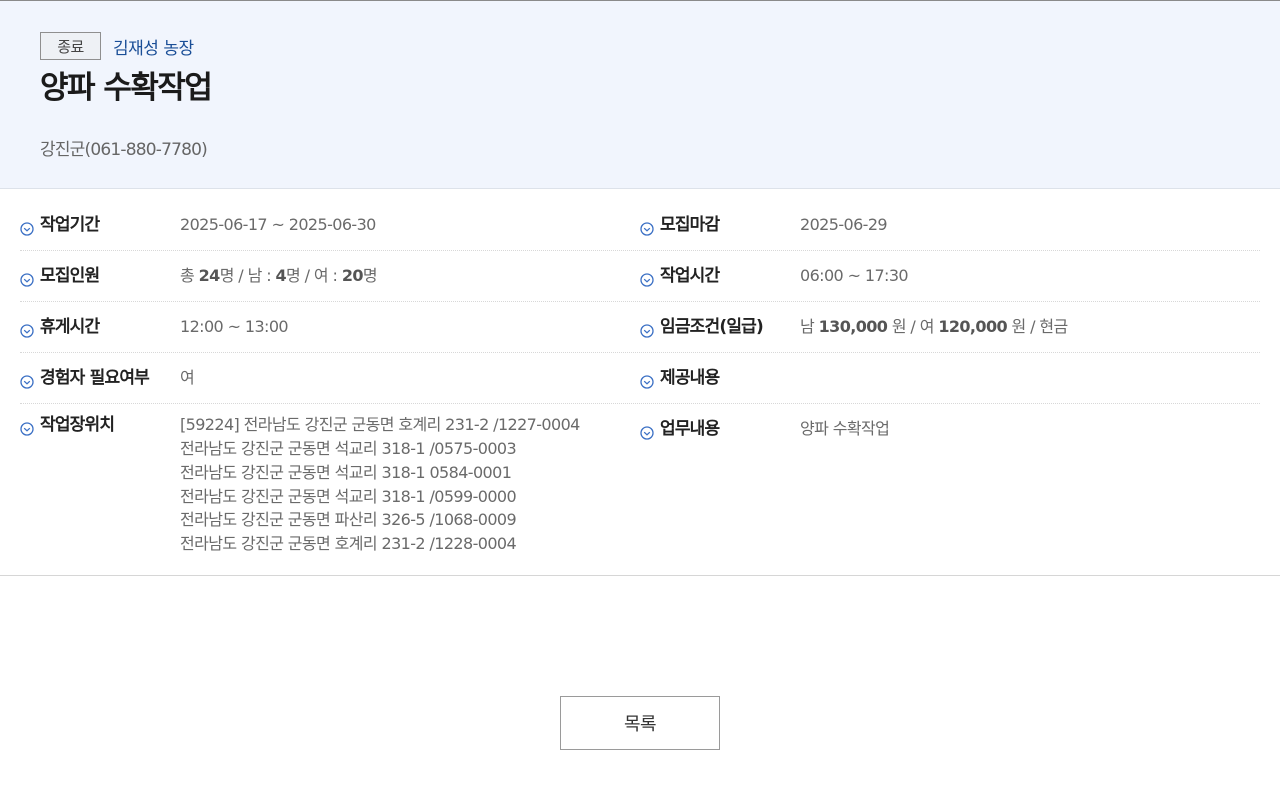  I want to click on male-prefix: 명 / 남 :, so click(245, 275).